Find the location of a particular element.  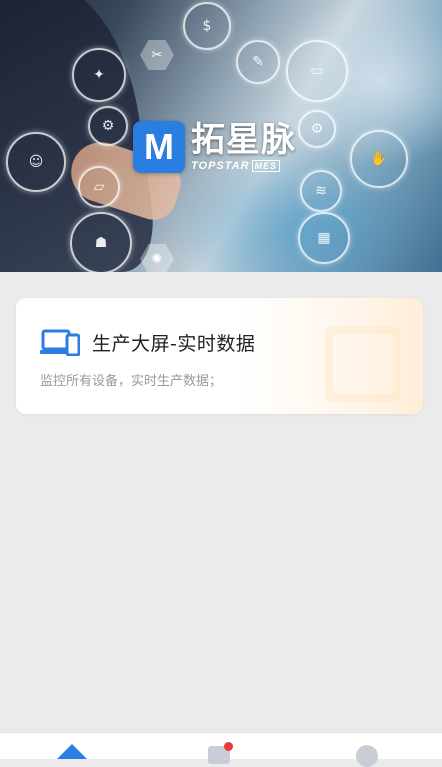

device-monitor-icon is located at coordinates (60, 342).